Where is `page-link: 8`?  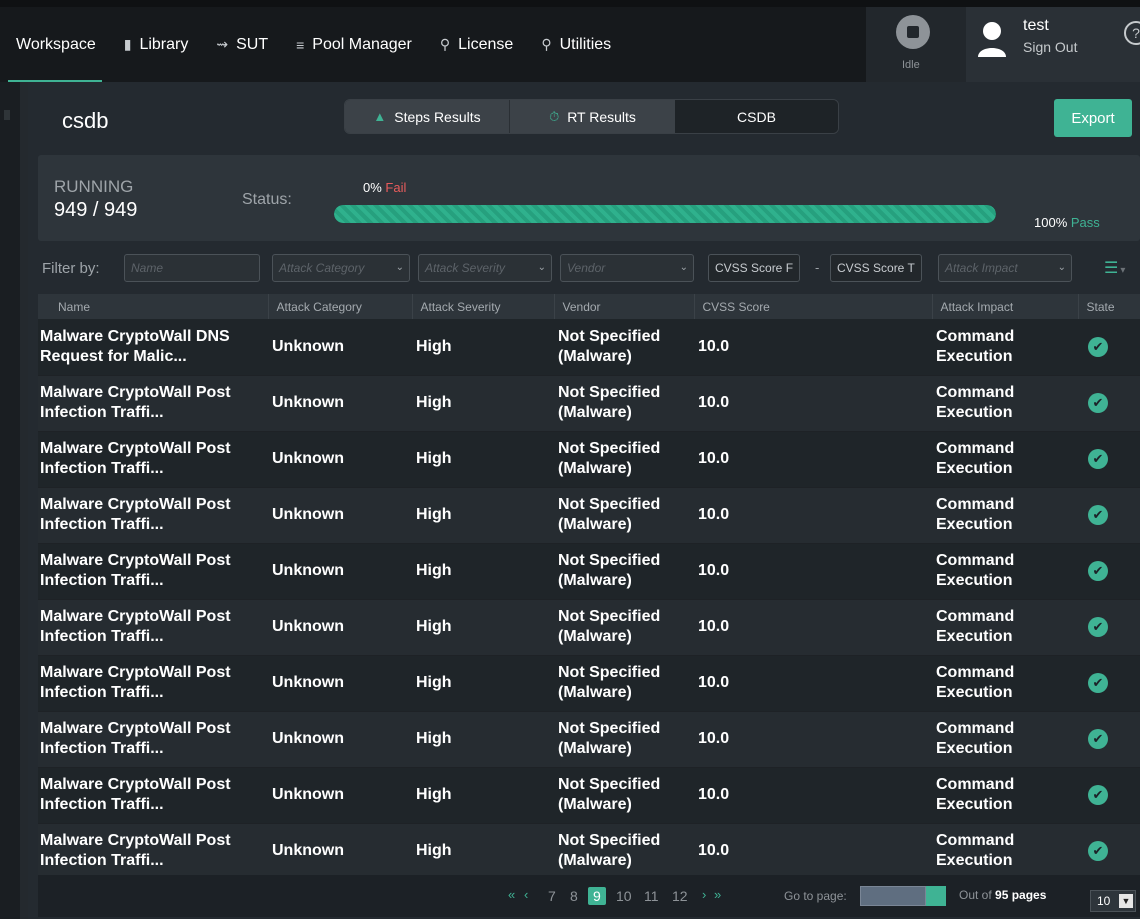
page-link: 8 is located at coordinates (574, 896).